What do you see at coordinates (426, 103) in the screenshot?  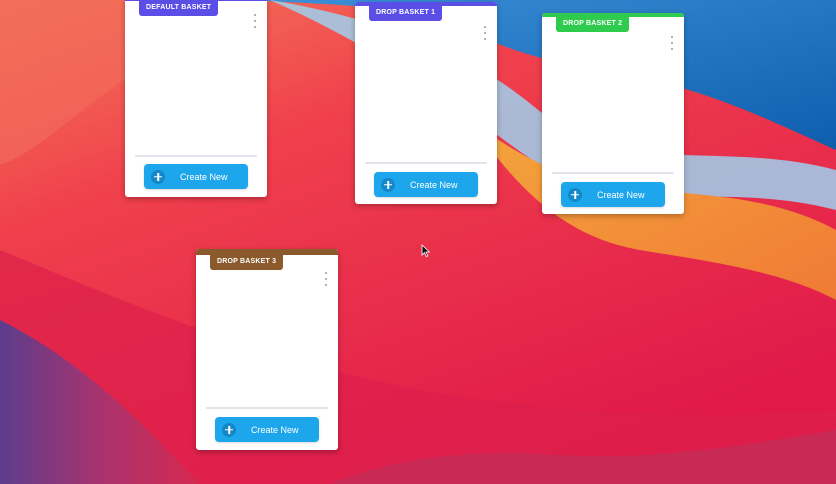 I see `drop-basket-1-card: DROP BASKET 1 Create New` at bounding box center [426, 103].